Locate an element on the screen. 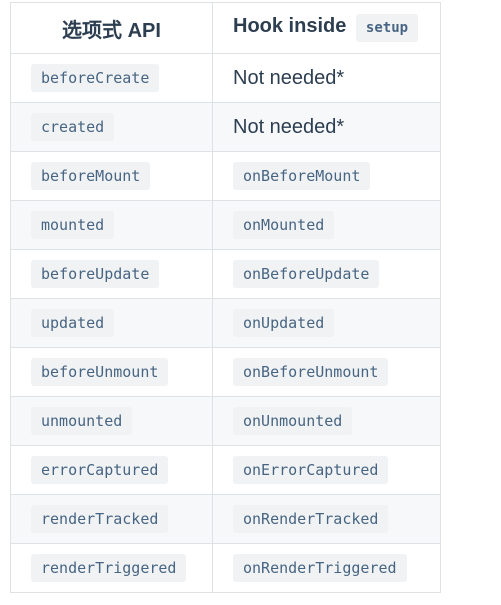 Image resolution: width=501 pixels, height=605 pixels. hook-cell: onUnmounted is located at coordinates (326, 421).